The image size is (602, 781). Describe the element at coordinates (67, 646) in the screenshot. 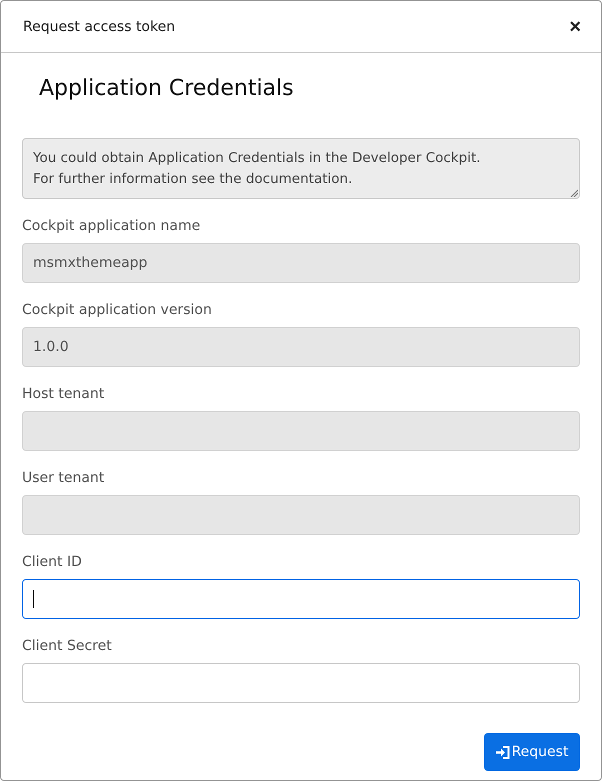

I see `field-label: Client Secret` at that location.